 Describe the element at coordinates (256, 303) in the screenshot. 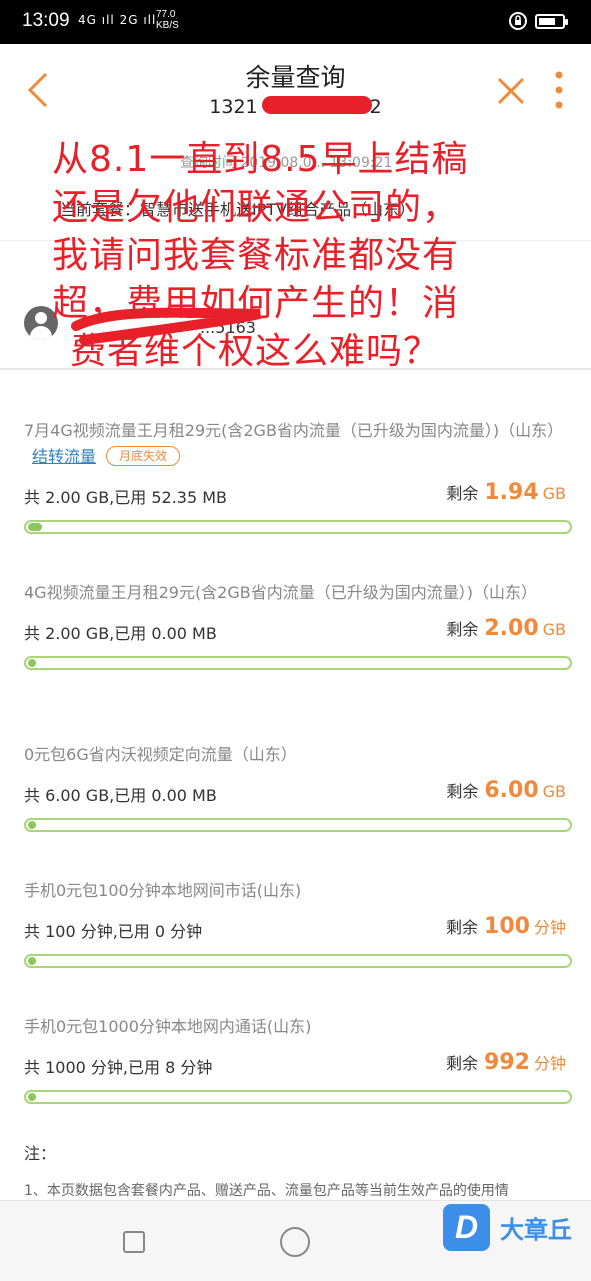

I see `complaint-line: 超，费用如何产生的！消` at that location.